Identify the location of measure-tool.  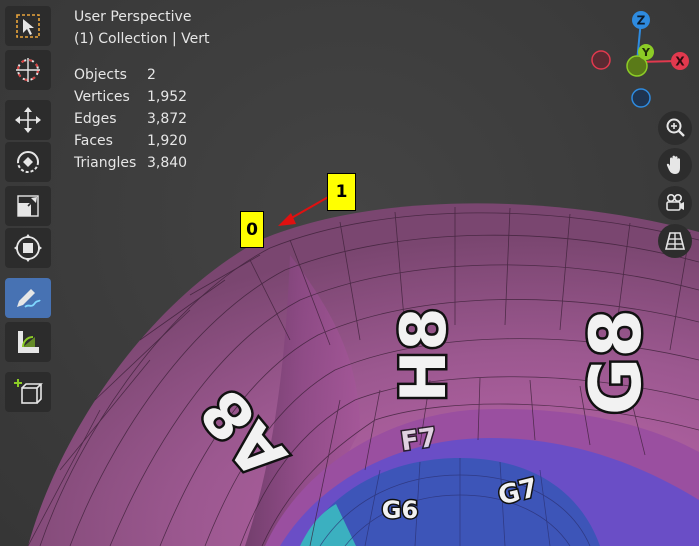
(28, 342).